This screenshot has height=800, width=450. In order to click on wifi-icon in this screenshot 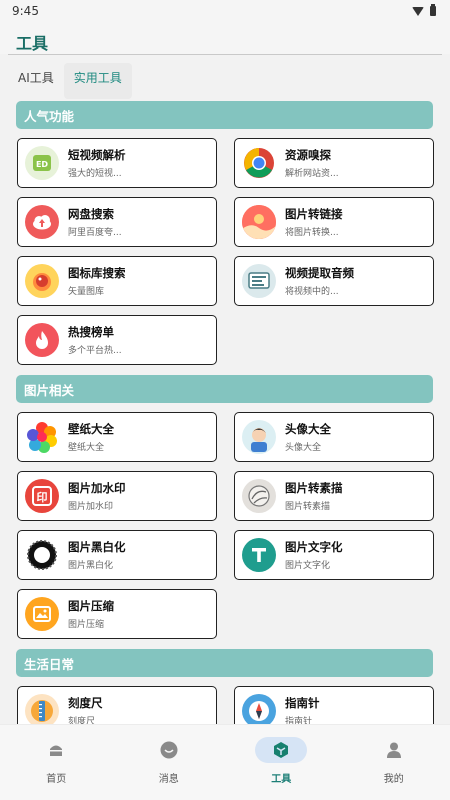, I will do `click(418, 11)`.